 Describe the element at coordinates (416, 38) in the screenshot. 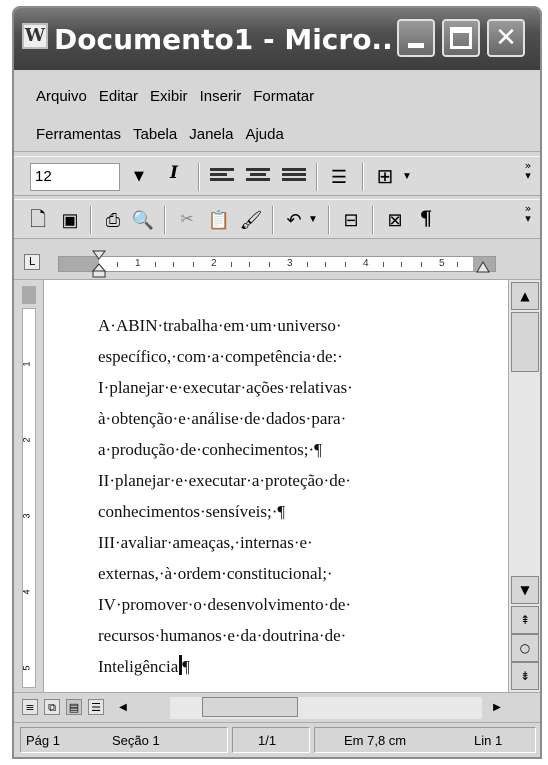

I see `minimize-button` at that location.